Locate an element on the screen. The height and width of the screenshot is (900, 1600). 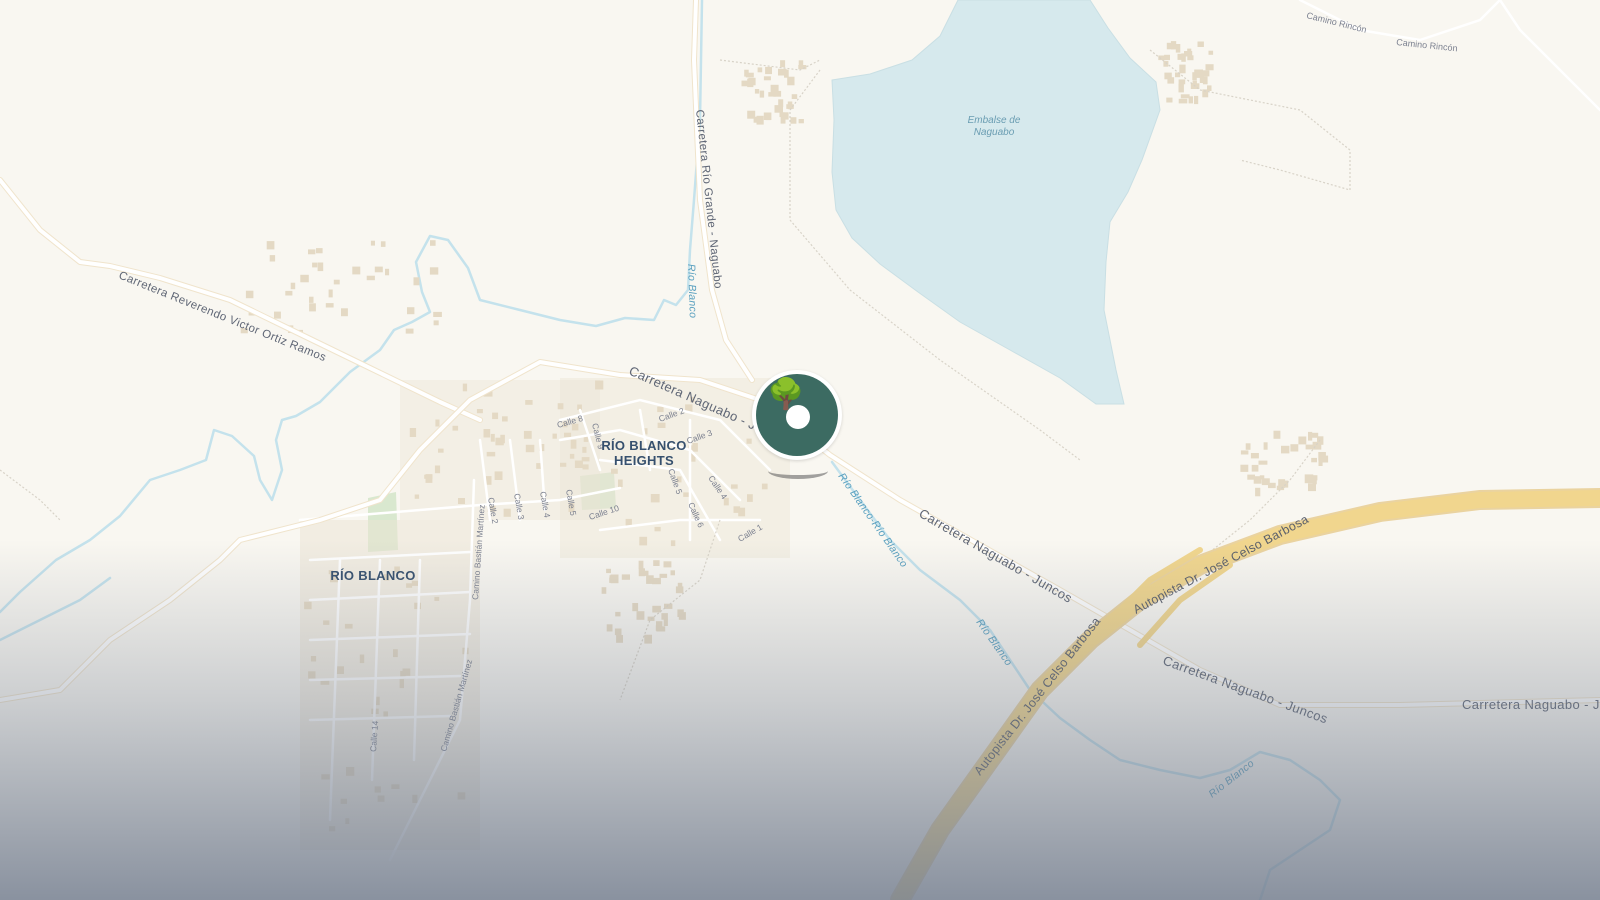
road-label-reverendo: Carretera Reverendo Victor Ortiz Ramos is located at coordinates (222, 317).